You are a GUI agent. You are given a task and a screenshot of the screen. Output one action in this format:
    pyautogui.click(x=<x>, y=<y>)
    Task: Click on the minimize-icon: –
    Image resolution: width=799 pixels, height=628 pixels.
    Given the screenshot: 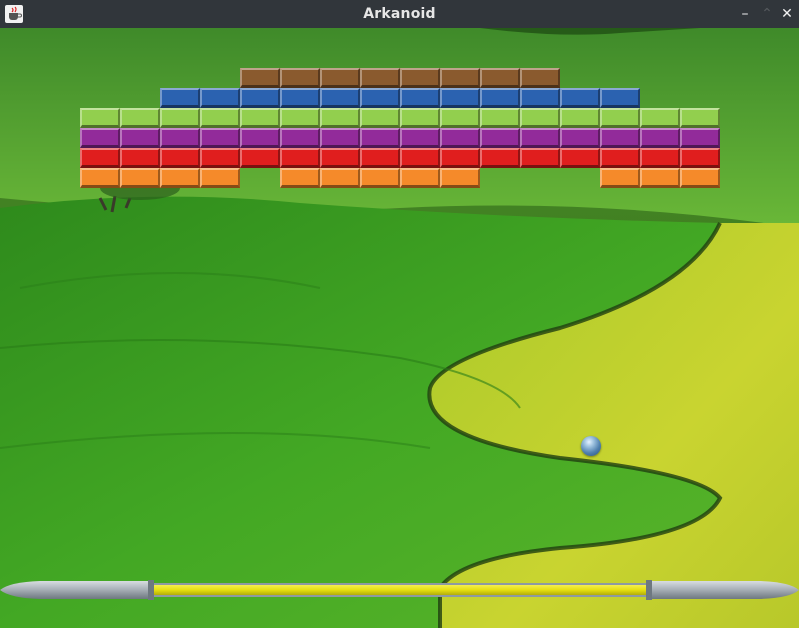 What is the action you would take?
    pyautogui.click(x=745, y=14)
    